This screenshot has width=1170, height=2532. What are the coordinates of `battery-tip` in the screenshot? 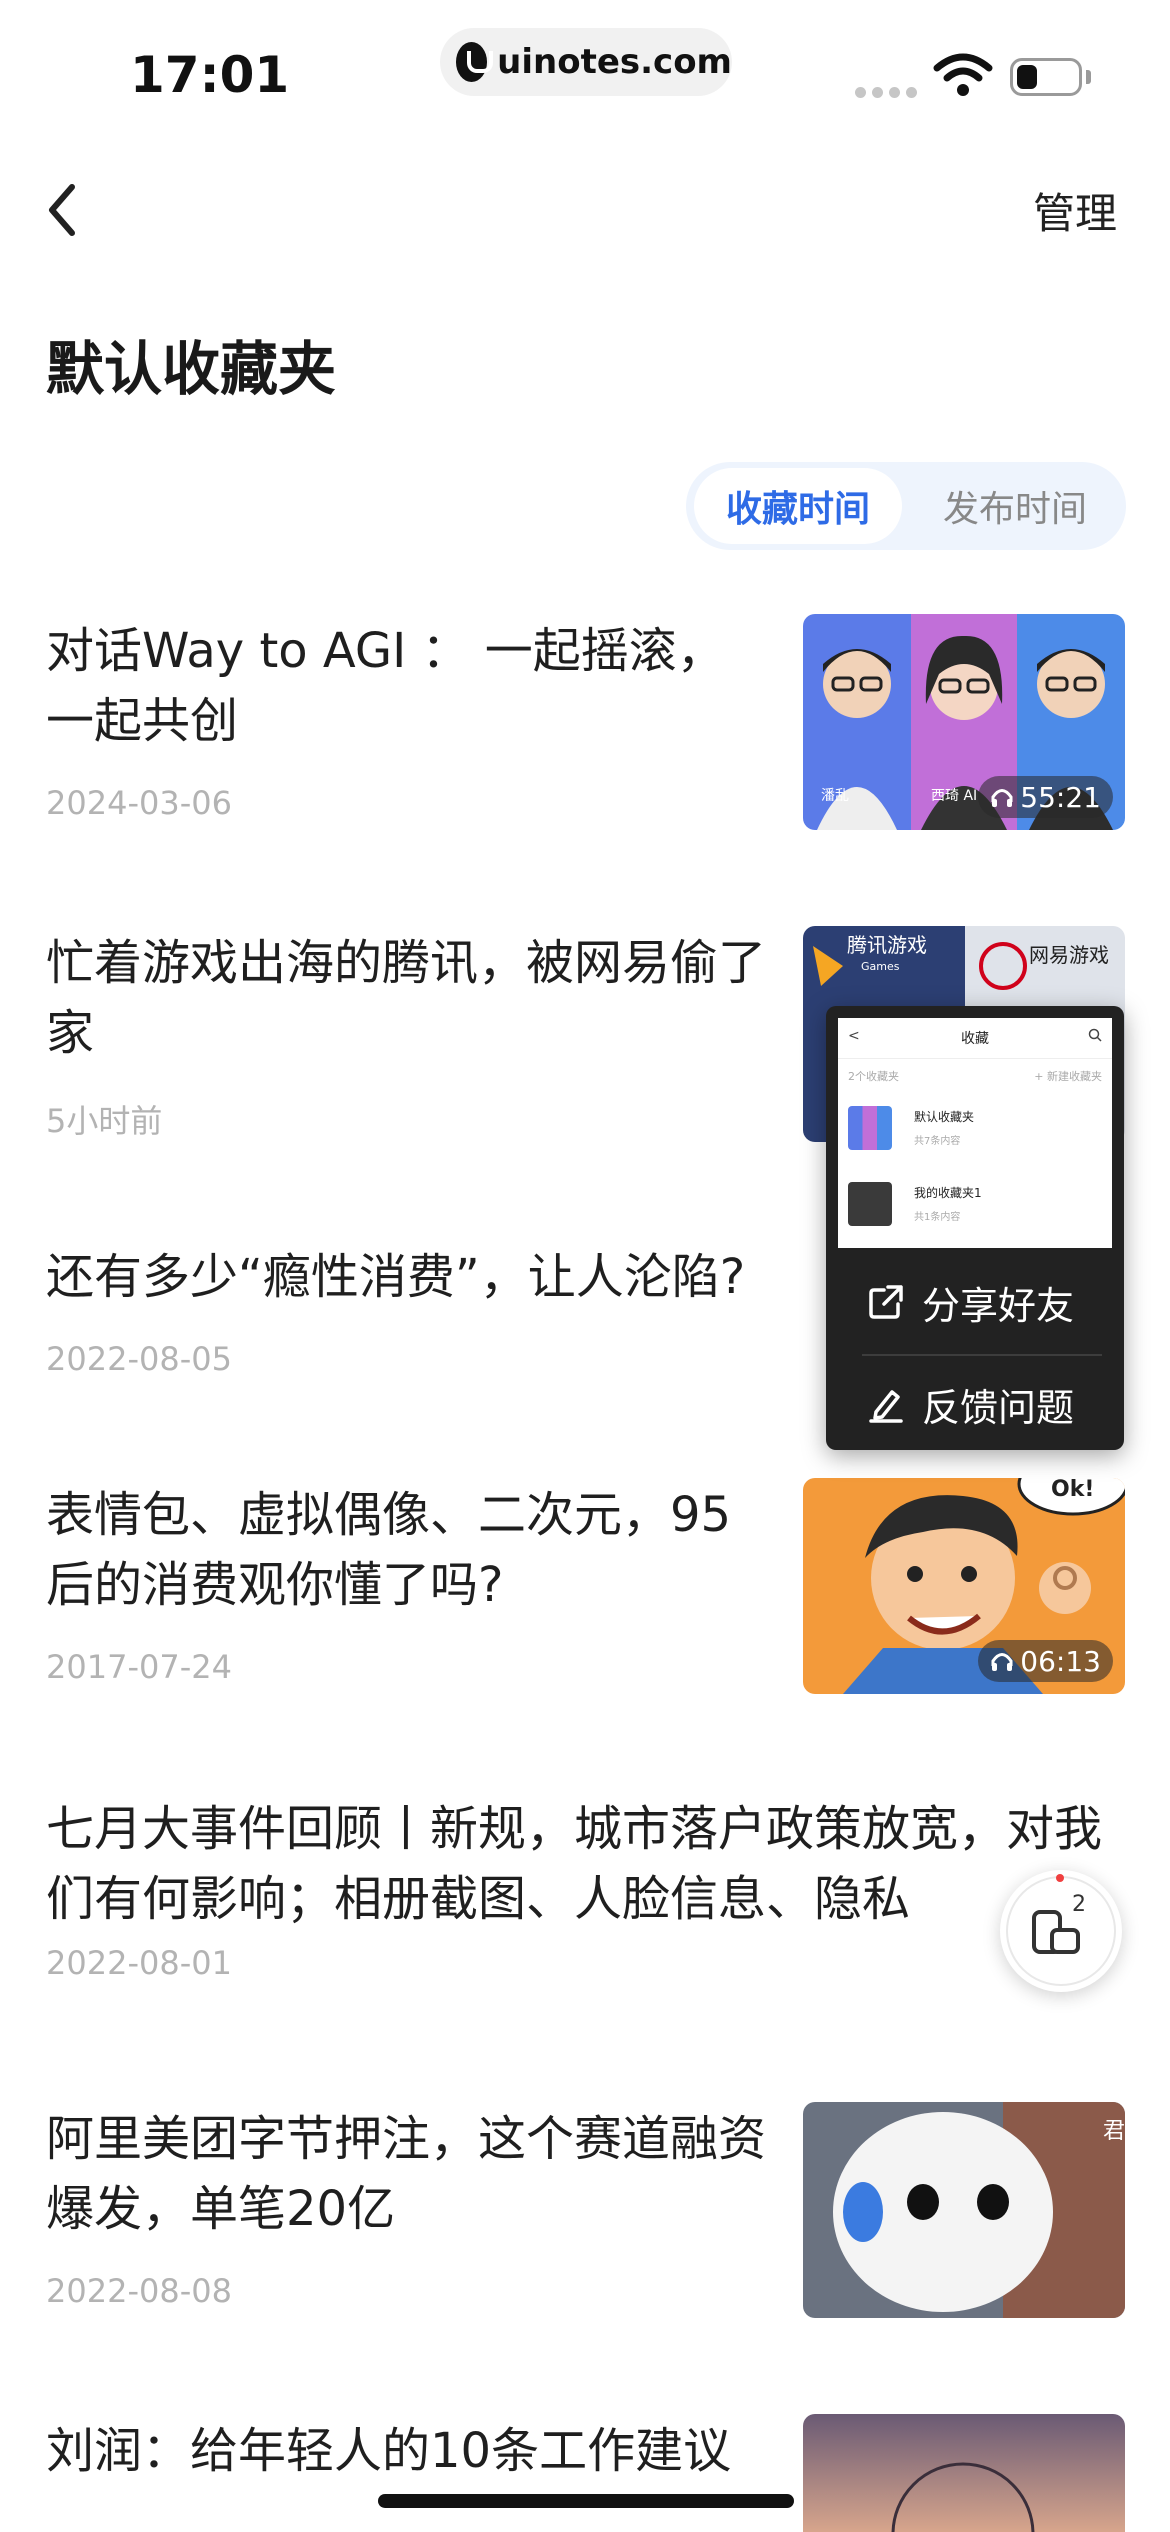 It's located at (1088, 77).